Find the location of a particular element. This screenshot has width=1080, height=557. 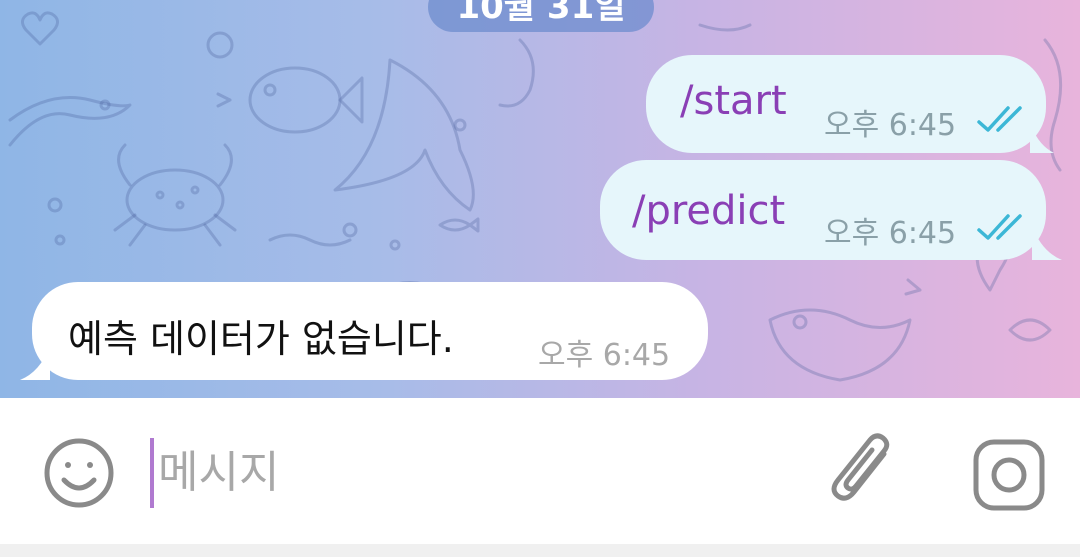

text-cursor is located at coordinates (152, 473).